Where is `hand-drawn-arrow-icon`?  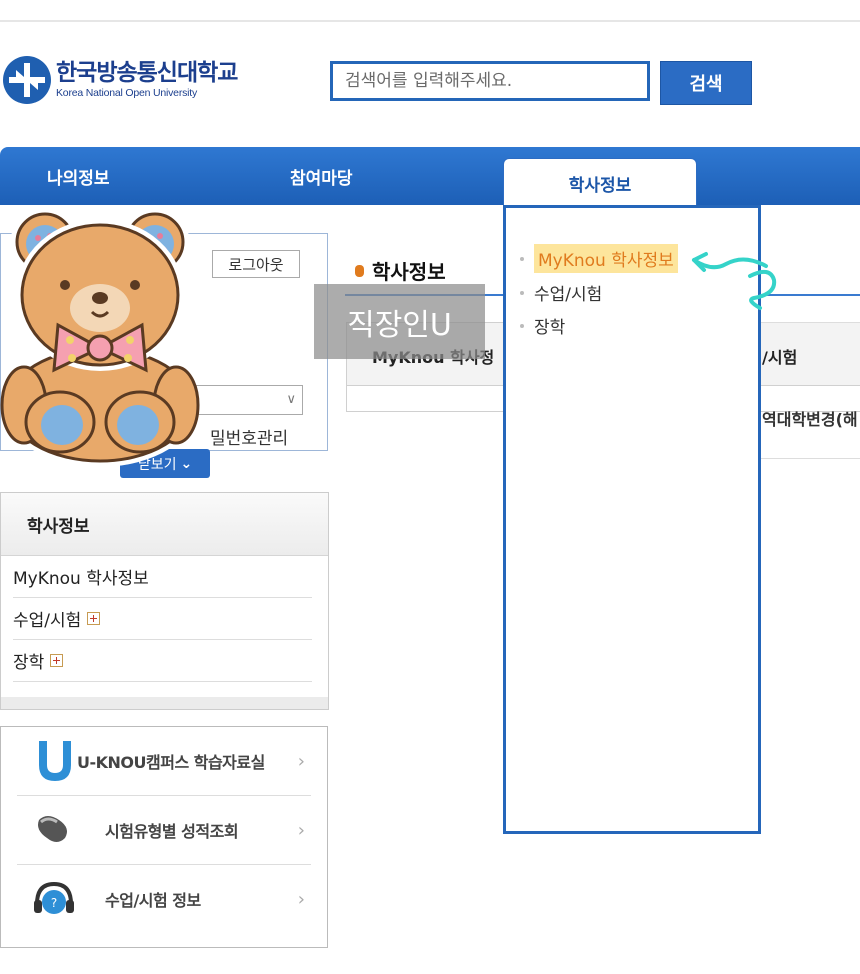
hand-drawn-arrow-icon is located at coordinates (734, 281).